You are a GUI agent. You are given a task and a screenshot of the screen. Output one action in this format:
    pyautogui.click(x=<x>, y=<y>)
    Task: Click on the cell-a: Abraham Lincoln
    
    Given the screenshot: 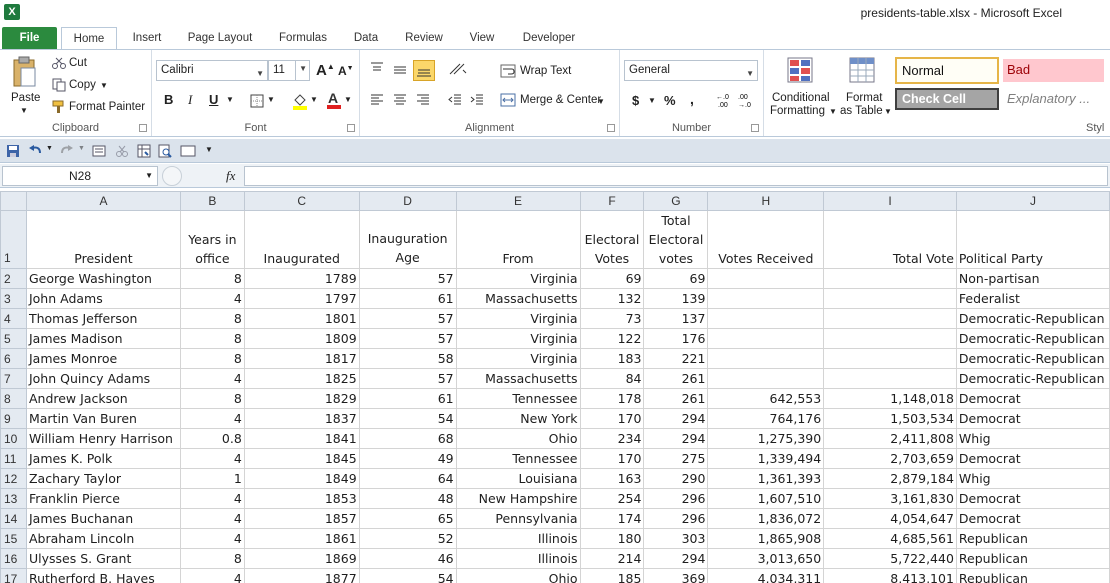 What is the action you would take?
    pyautogui.click(x=103, y=538)
    